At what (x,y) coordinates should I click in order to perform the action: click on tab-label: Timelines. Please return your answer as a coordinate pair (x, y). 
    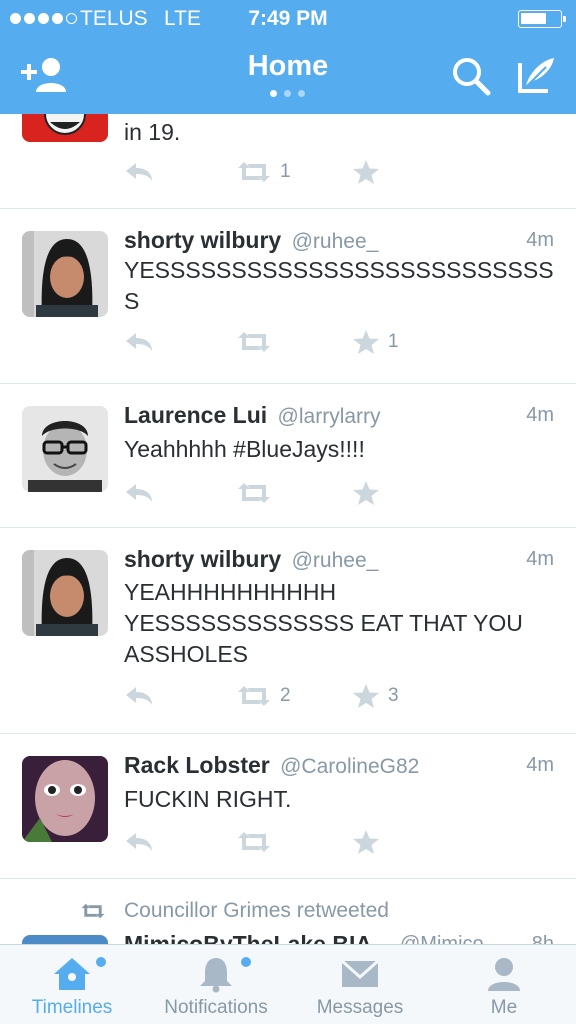
    Looking at the image, I should click on (72, 1007).